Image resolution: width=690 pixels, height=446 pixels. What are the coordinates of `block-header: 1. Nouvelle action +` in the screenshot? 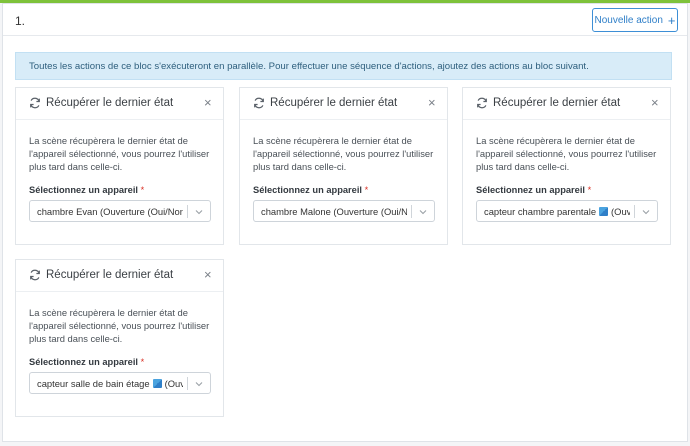 It's located at (345, 20).